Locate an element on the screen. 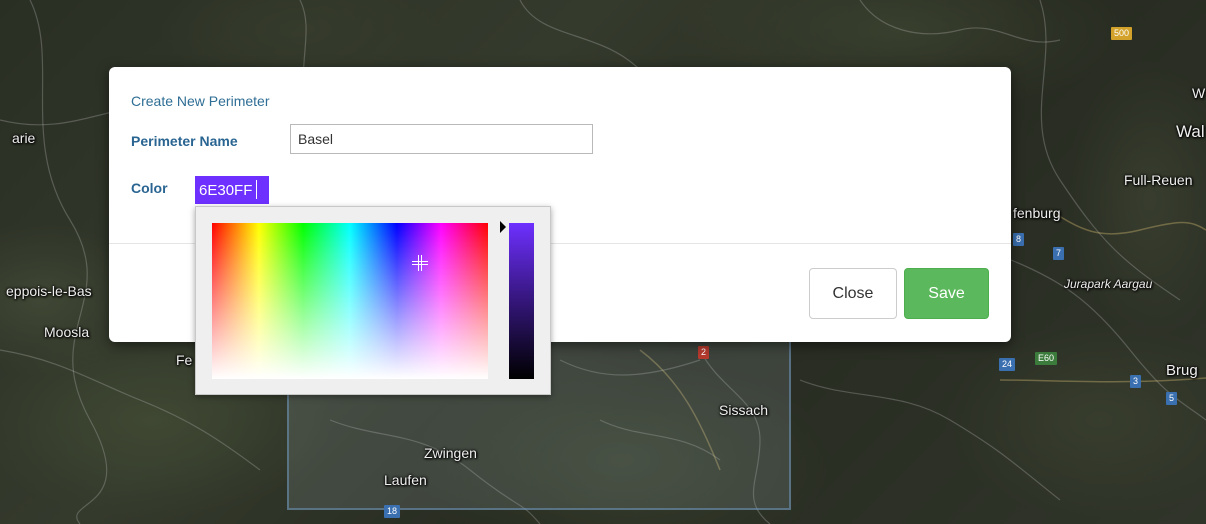 This screenshot has height=524, width=1206. map-label-poppois: eppois-le-Bas is located at coordinates (49, 291).